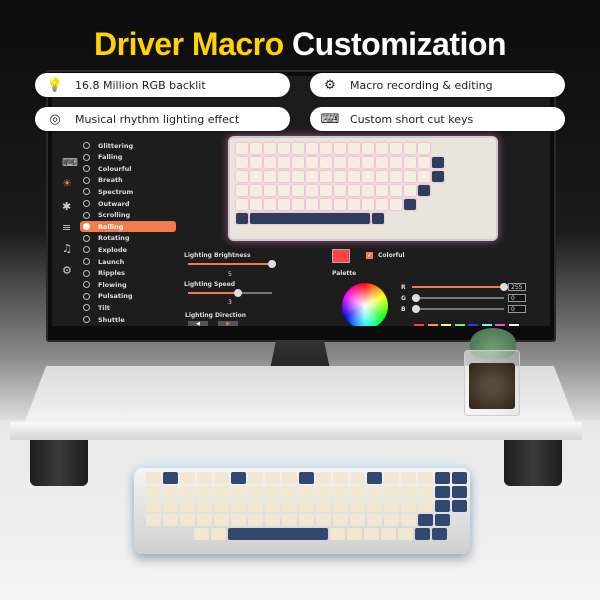 This screenshot has height=600, width=600. I want to click on riser-leg-left, so click(59, 463).